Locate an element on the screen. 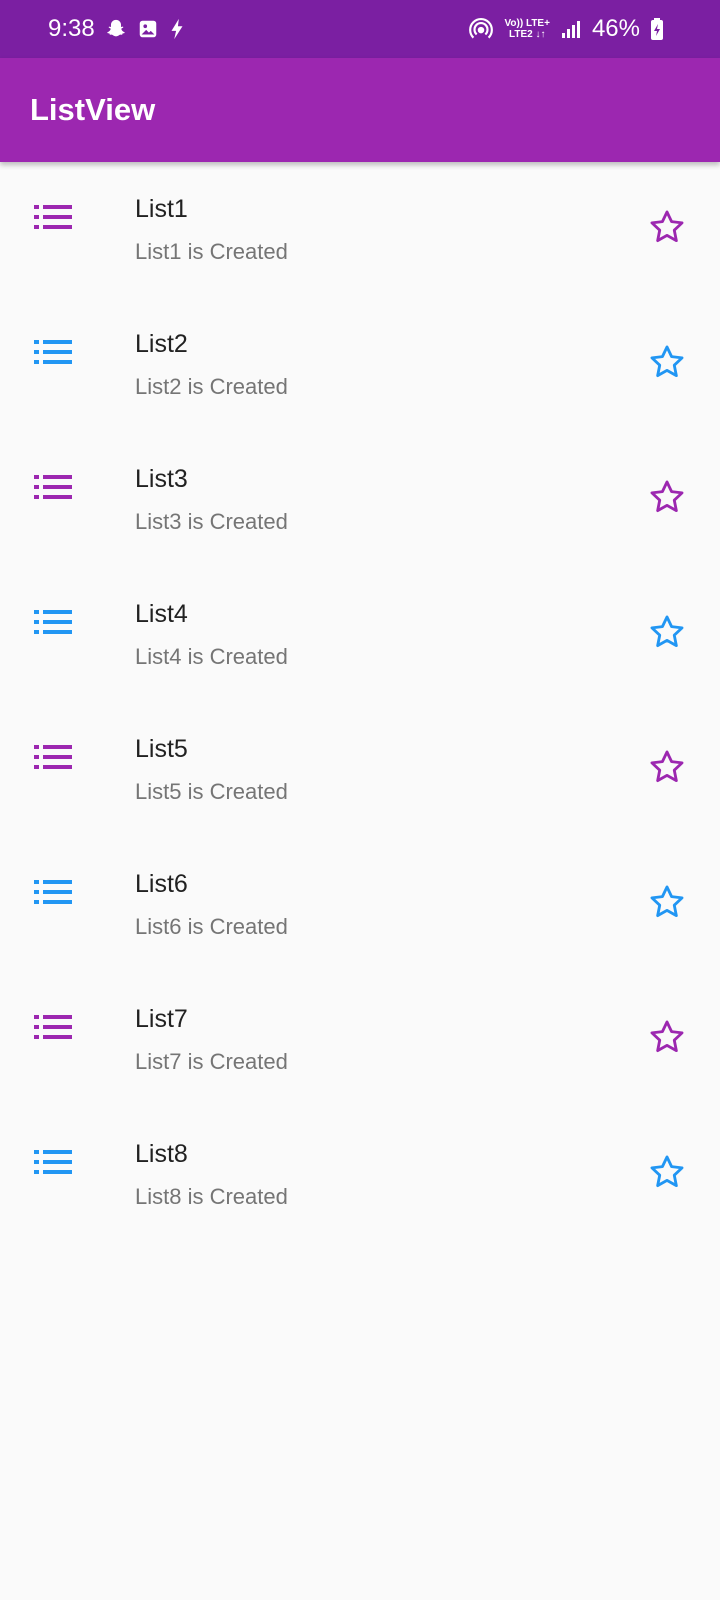 Image resolution: width=720 pixels, height=1600 pixels. app-bar-title: ListView is located at coordinates (93, 109).